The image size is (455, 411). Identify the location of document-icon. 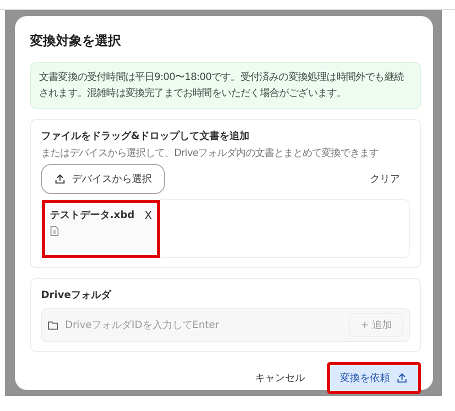
(54, 231).